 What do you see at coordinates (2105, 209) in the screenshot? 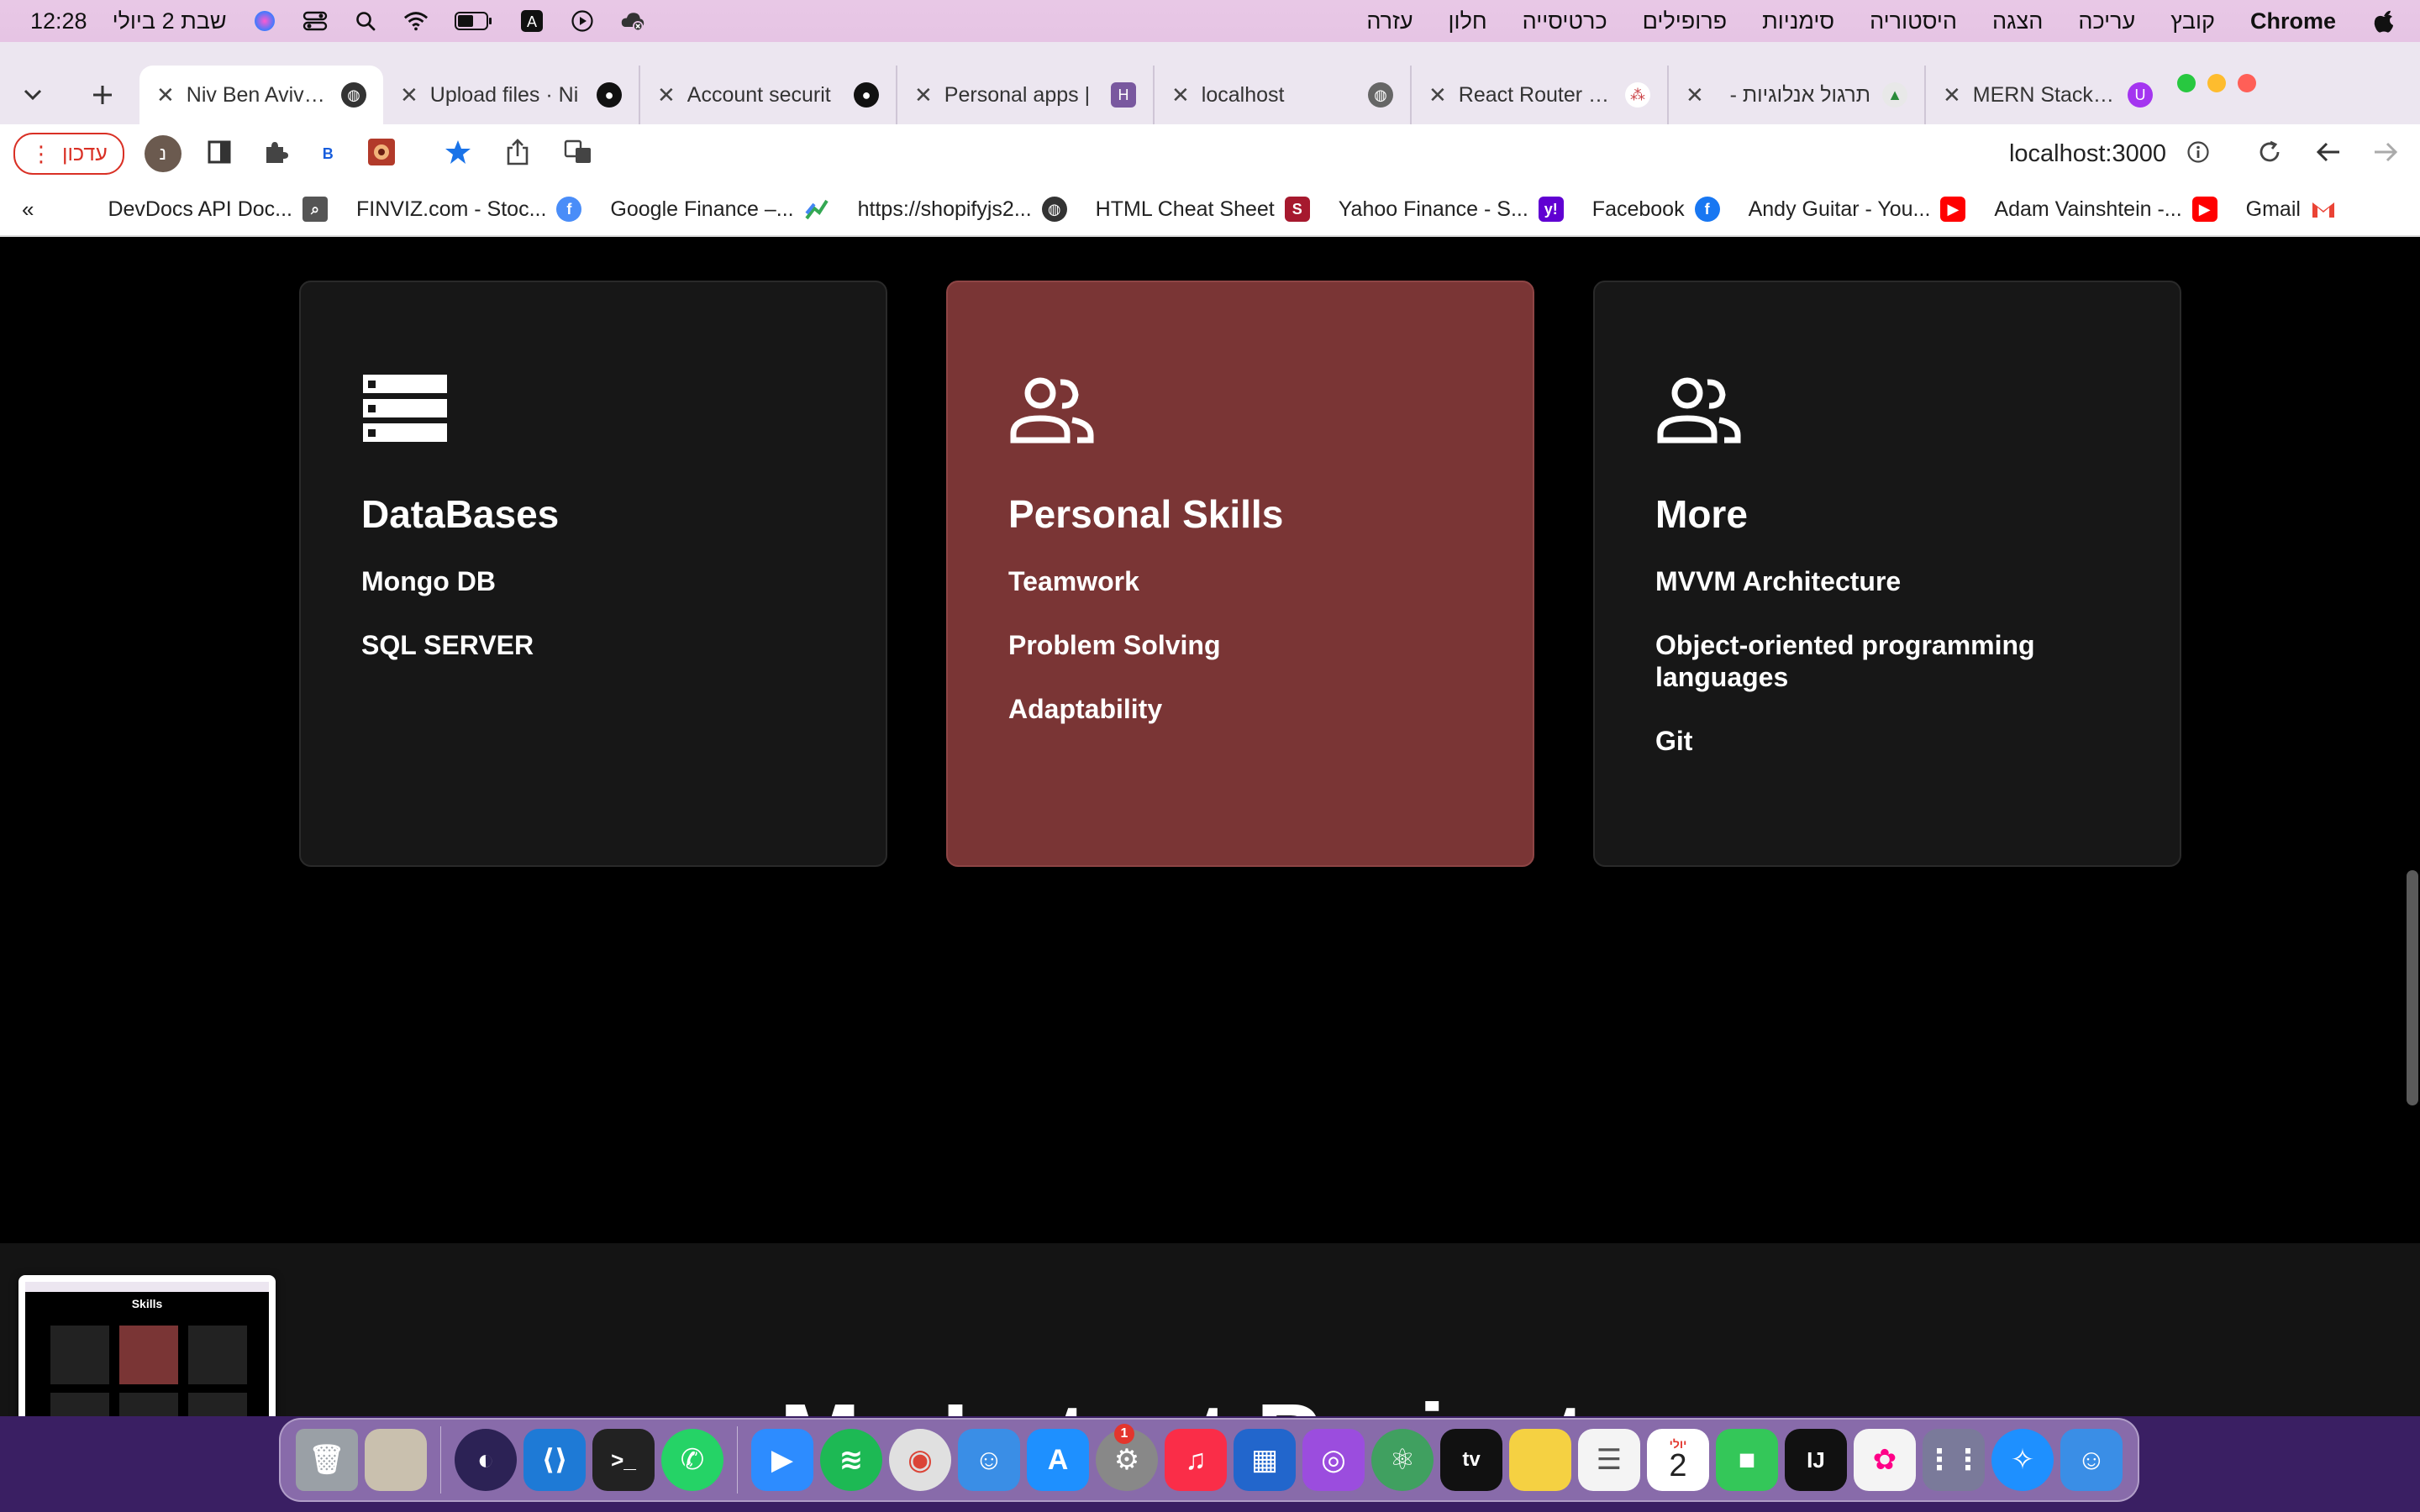
I see `bookmark-adam-vainshtein: Adam Vainshtein -... ▶` at bounding box center [2105, 209].